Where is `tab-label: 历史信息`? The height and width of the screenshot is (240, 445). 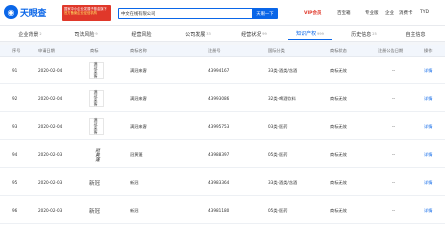
tab-label: 历史信息 is located at coordinates (361, 34).